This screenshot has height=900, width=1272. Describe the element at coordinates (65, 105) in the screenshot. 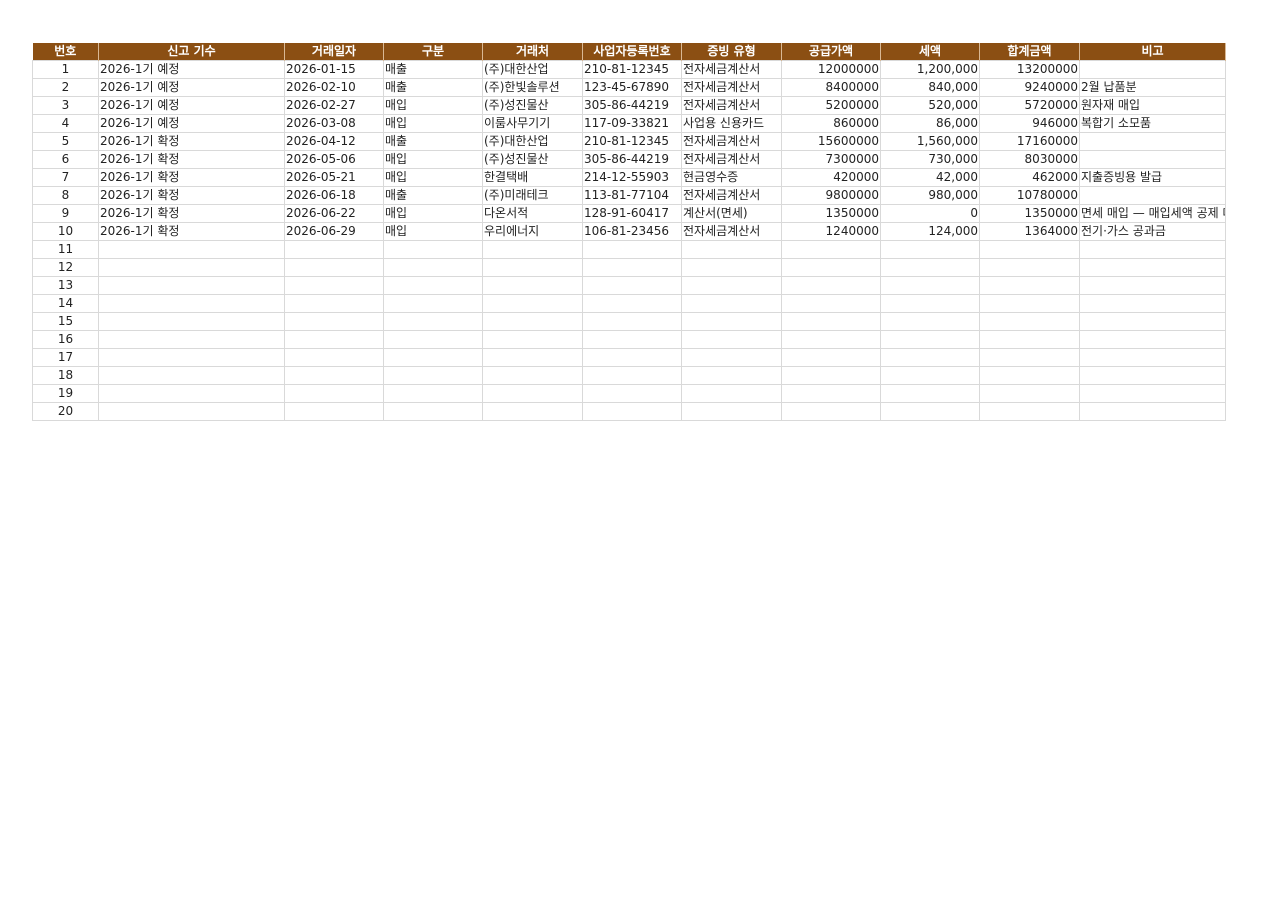

I see `cell-col-no: 3` at that location.